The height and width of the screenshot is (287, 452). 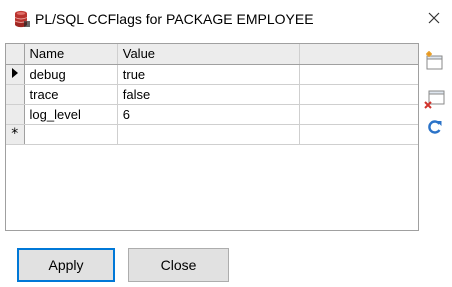 I want to click on cell-value: 6, so click(x=209, y=114).